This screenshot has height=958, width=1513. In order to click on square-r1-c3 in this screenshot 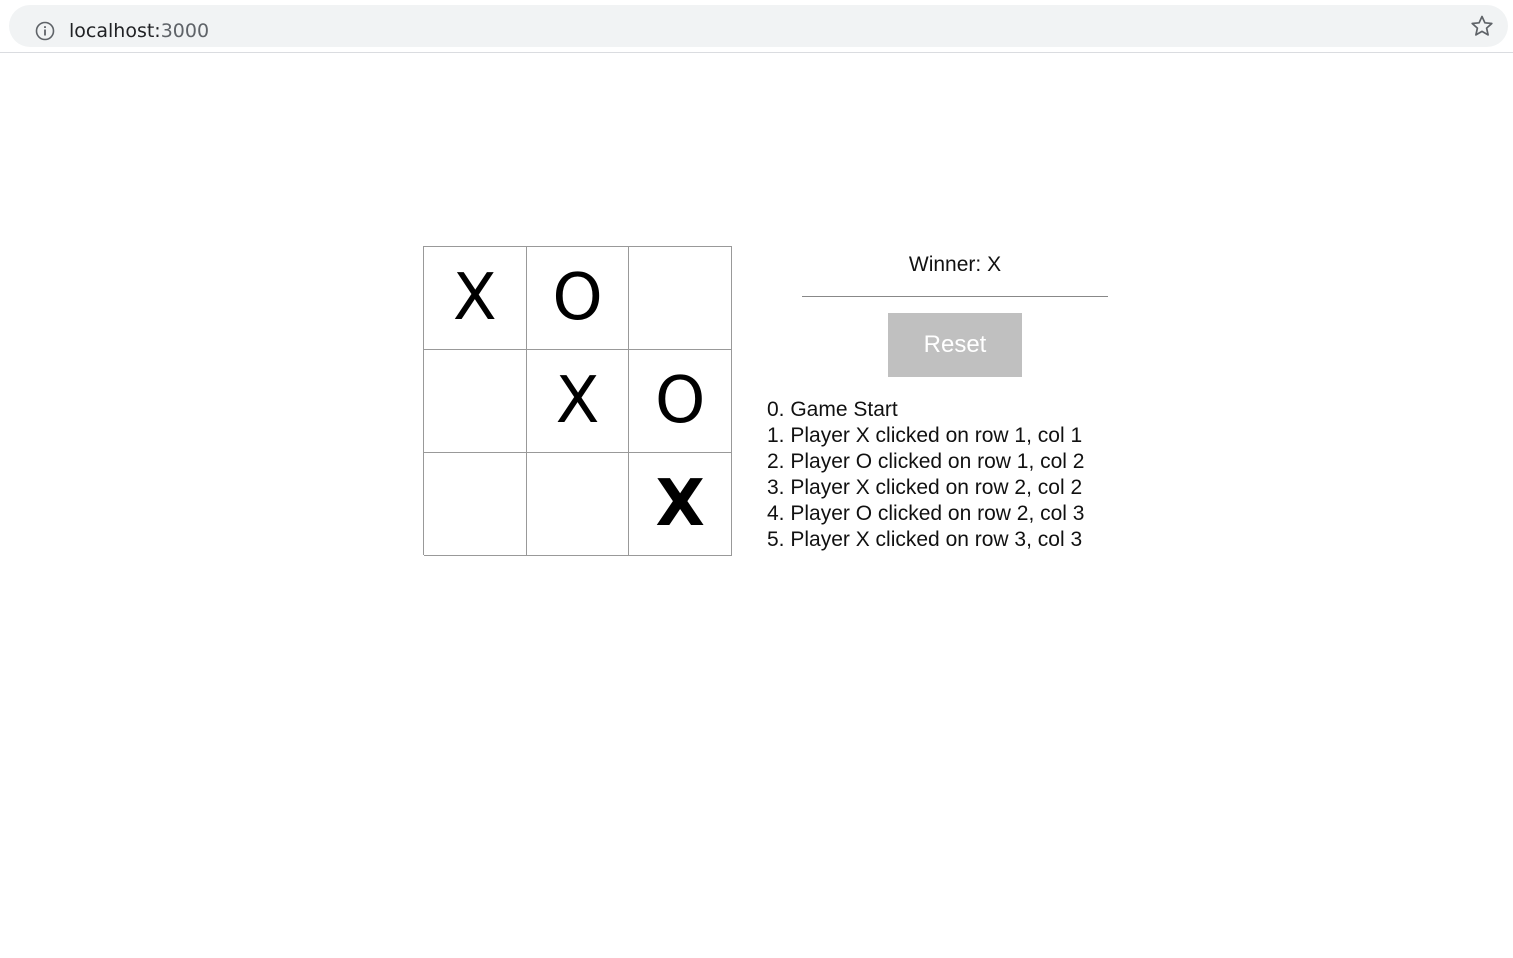, I will do `click(681, 298)`.